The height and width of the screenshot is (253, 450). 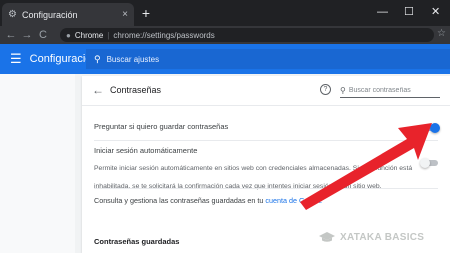 What do you see at coordinates (137, 241) in the screenshot?
I see `saved-passwords-heading: Contraseñas guardadas` at bounding box center [137, 241].